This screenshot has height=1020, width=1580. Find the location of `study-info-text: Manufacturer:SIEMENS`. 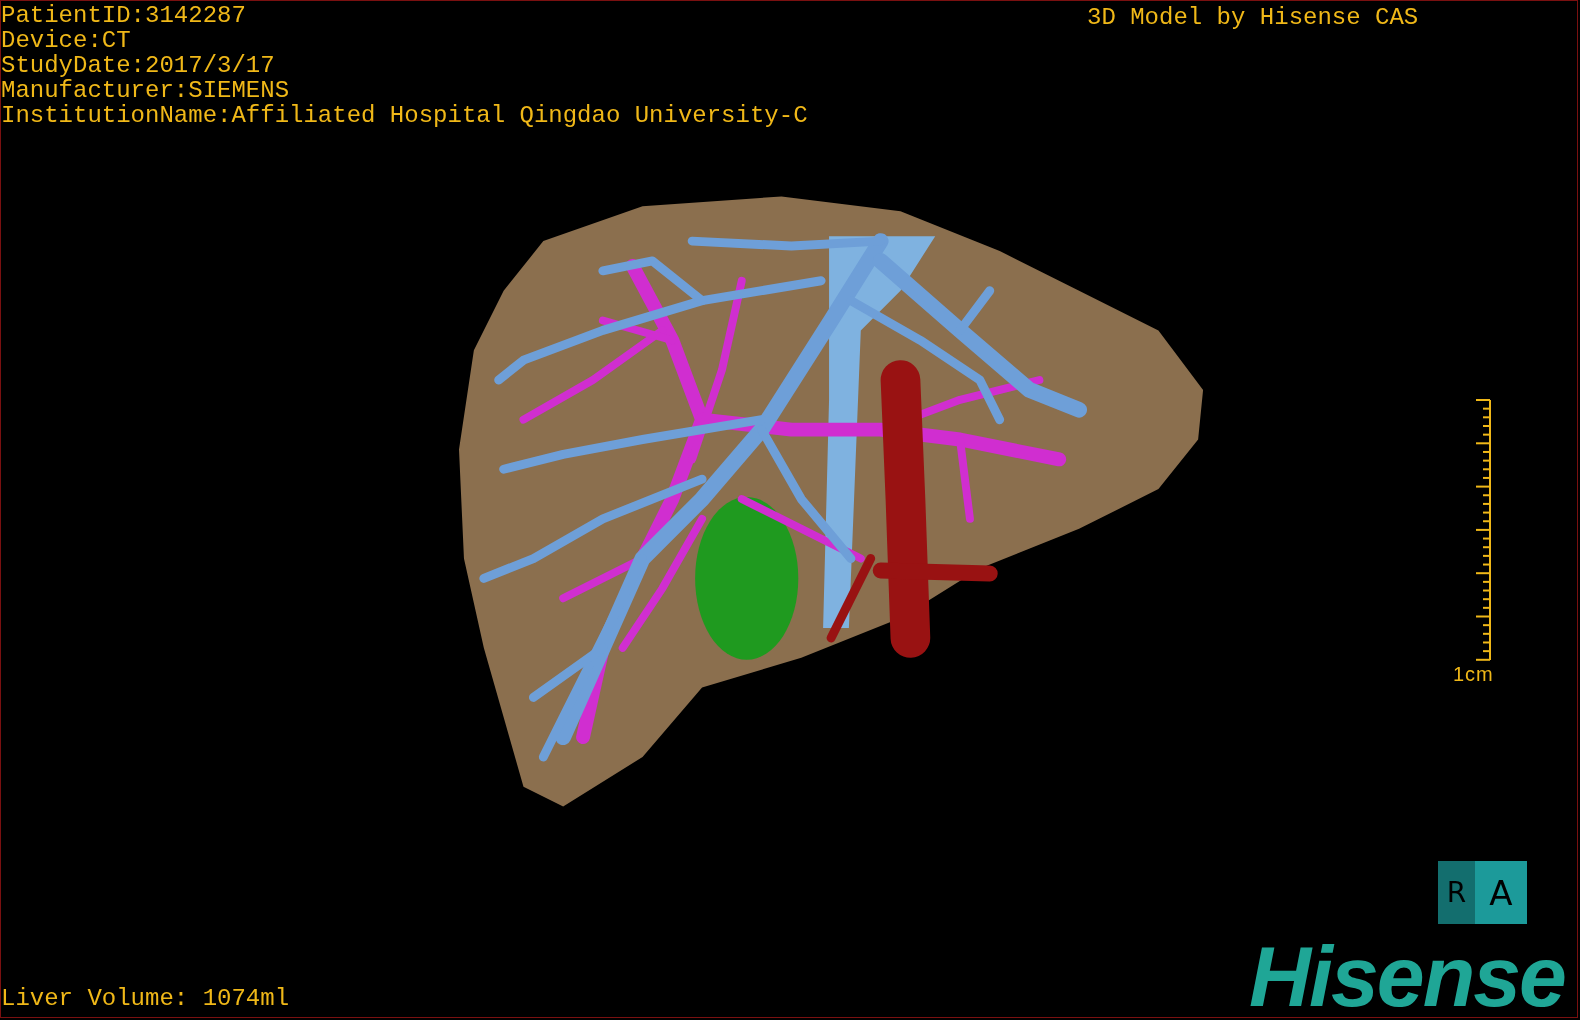

study-info-text: Manufacturer:SIEMENS is located at coordinates (146, 90).